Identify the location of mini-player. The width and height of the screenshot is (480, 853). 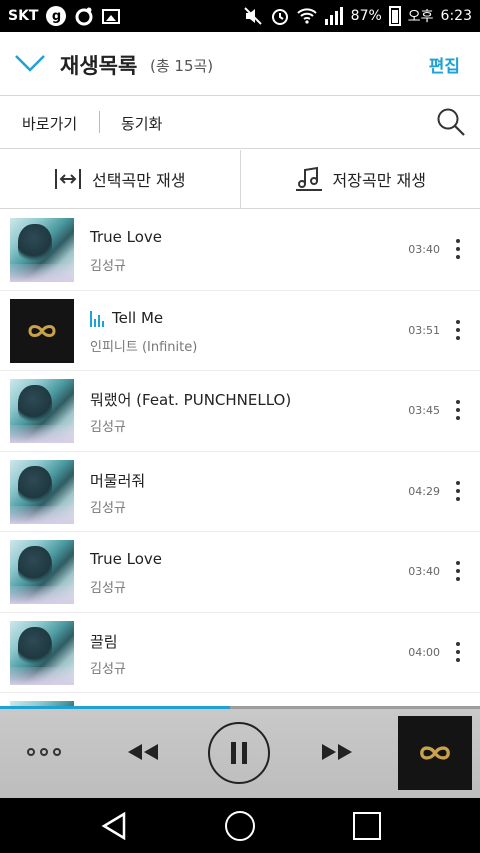
(240, 752).